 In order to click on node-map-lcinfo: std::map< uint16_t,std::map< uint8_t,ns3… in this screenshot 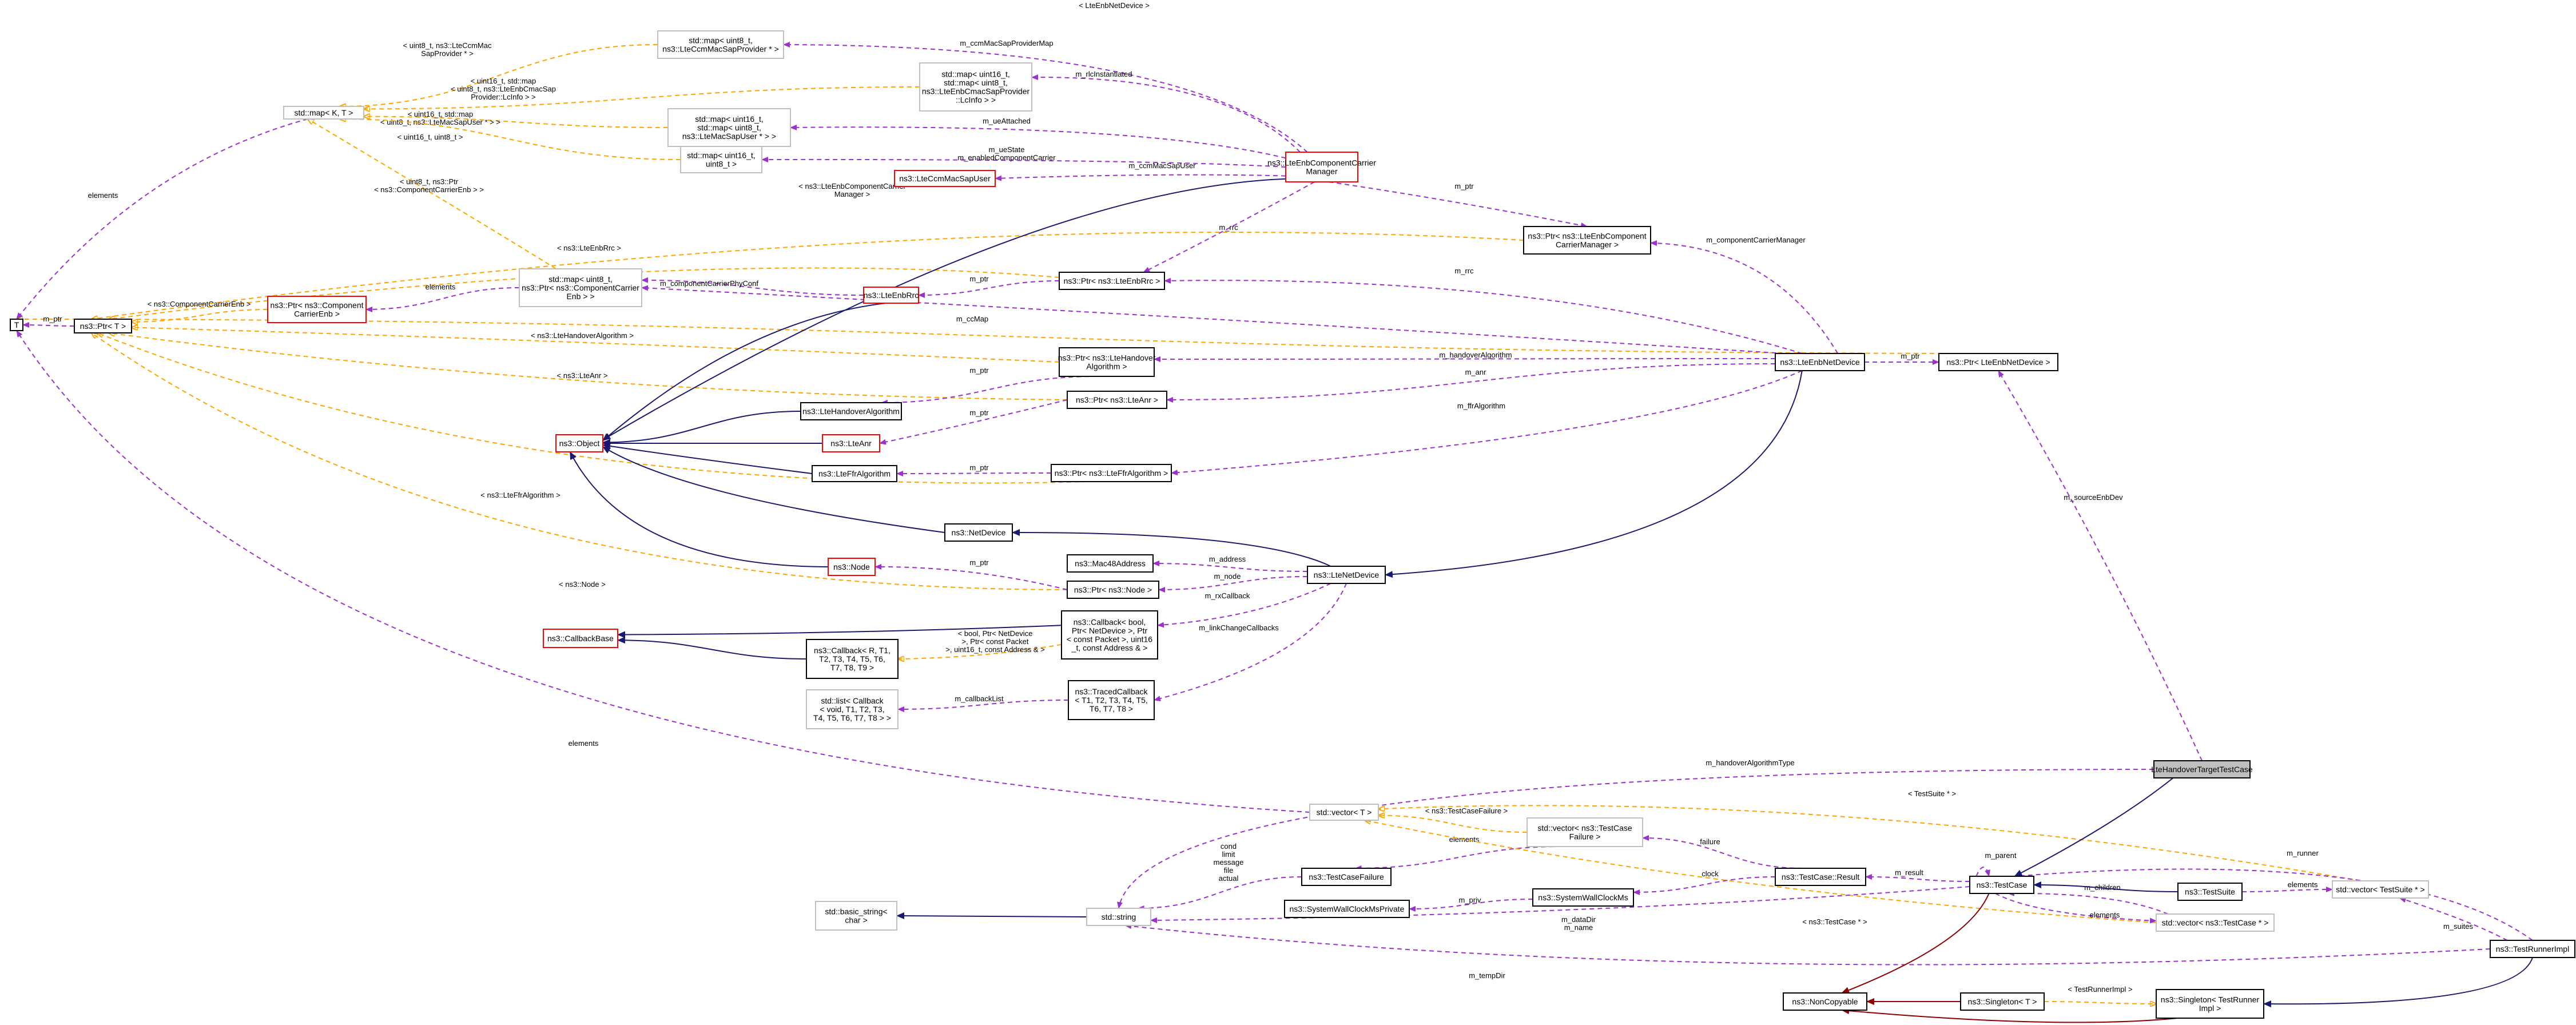, I will do `click(976, 87)`.